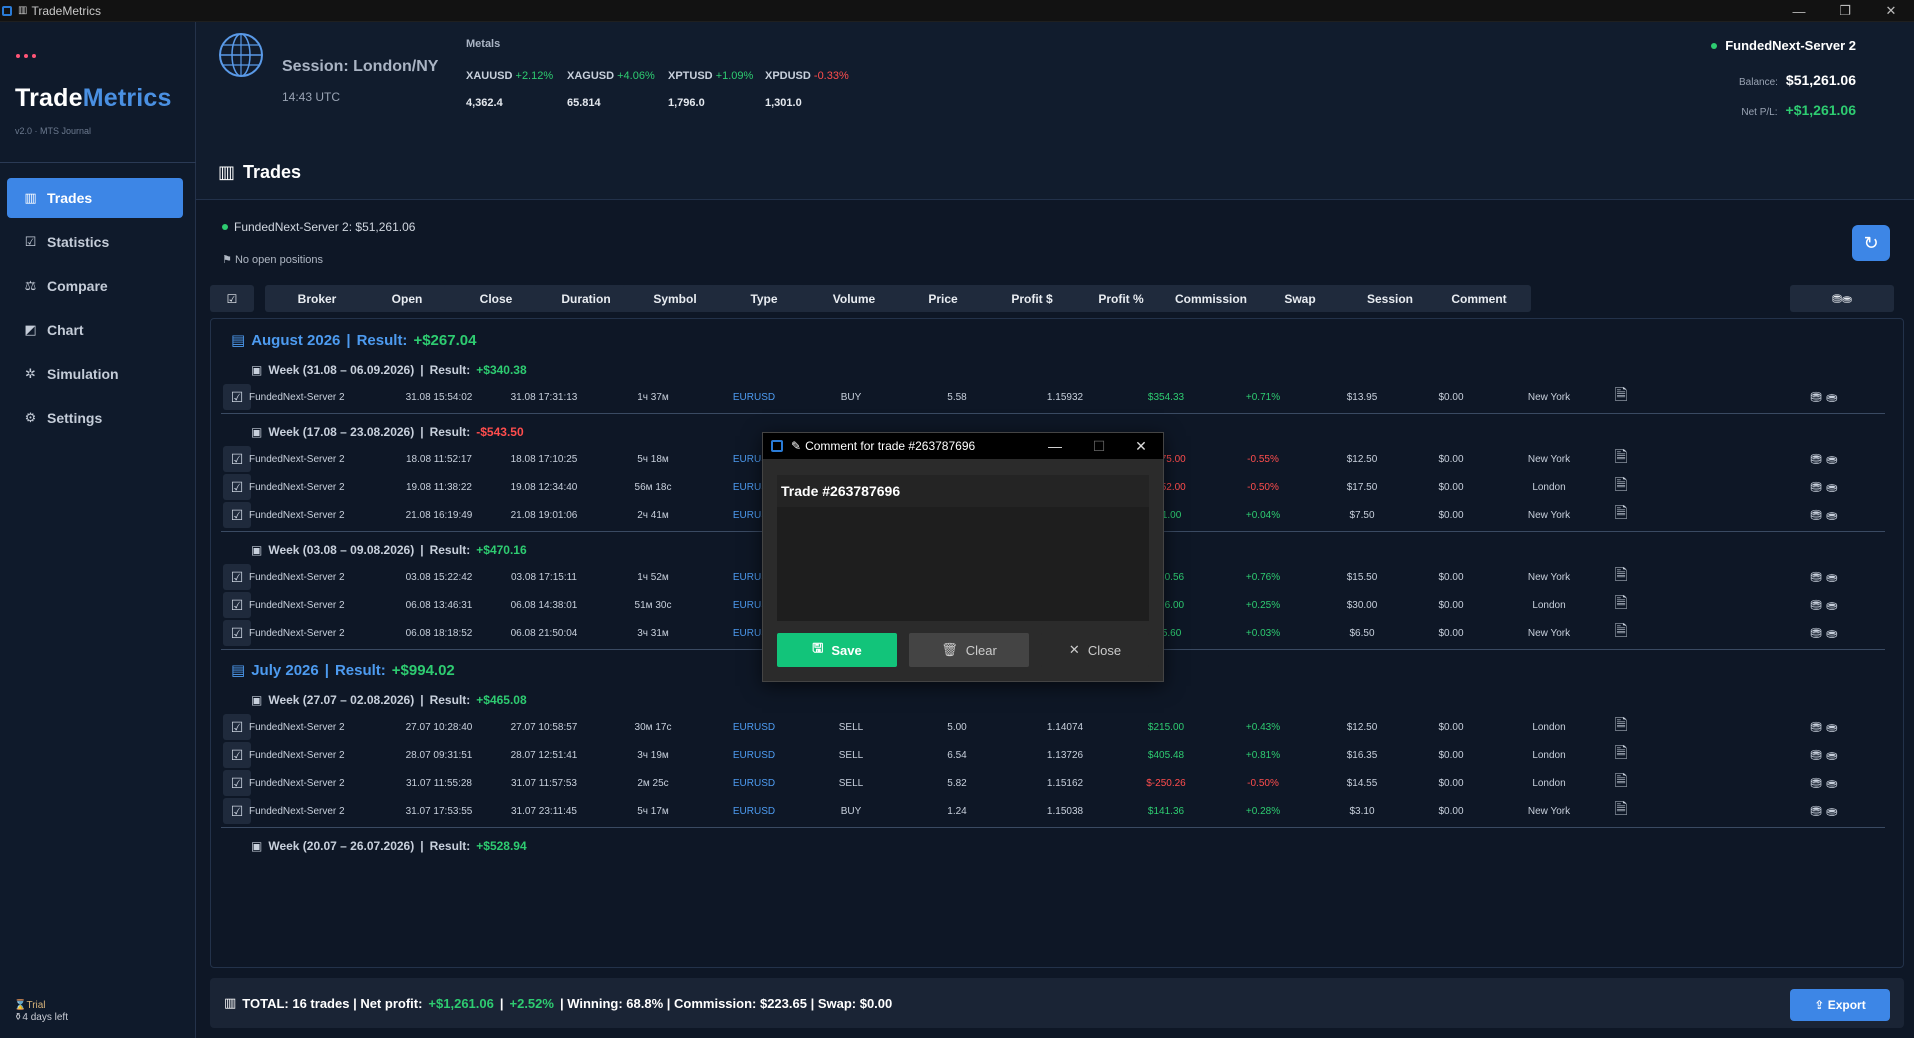  What do you see at coordinates (343, 670) in the screenshot?
I see `month-header: ▤ July 2026 | Result: +$994.02` at bounding box center [343, 670].